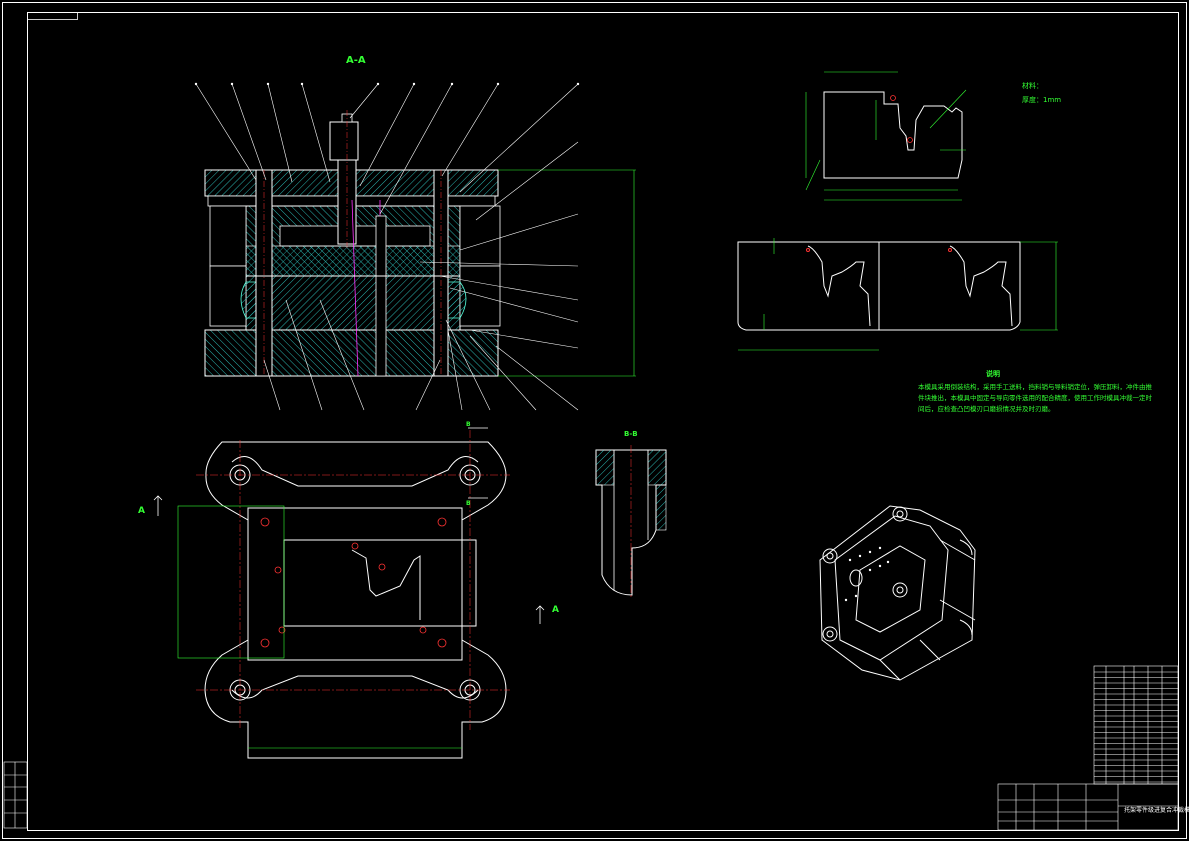 This screenshot has height=841, width=1189. I want to click on cut-label-a-right: A, so click(555, 610).